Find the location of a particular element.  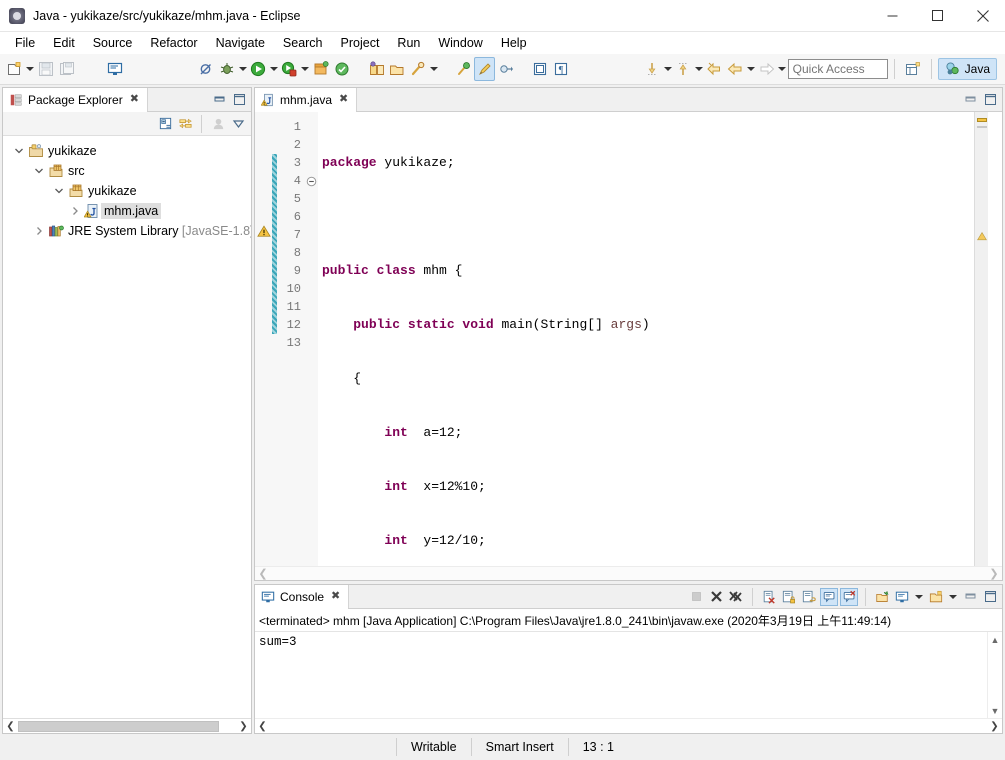

console-hscrollbar: ❮ ❯ is located at coordinates (628, 725).